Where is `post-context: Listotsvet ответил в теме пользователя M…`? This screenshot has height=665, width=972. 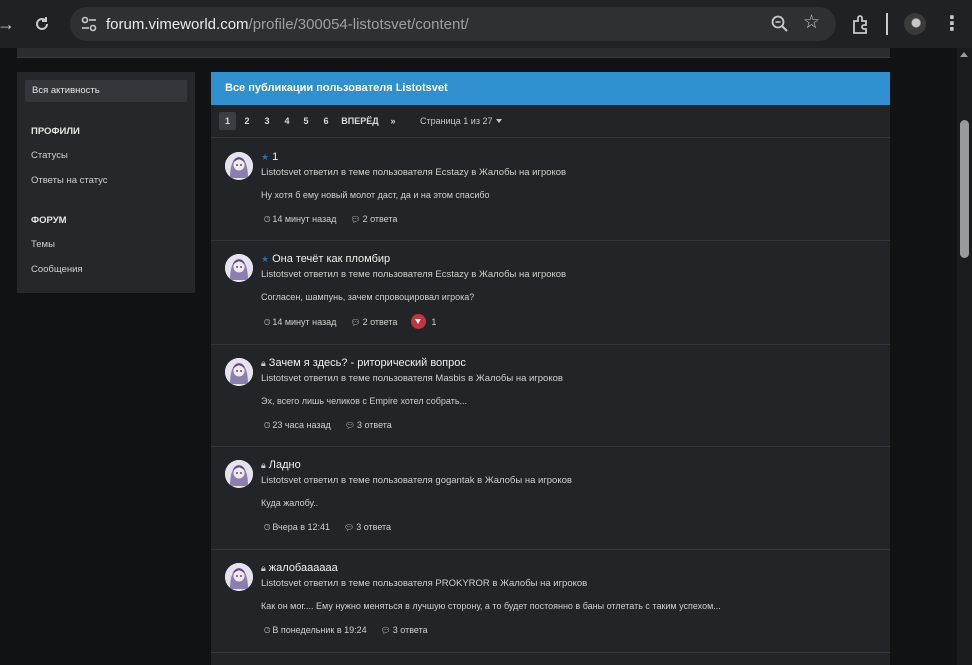
post-context: Listotsvet ответил в теме пользователя M… is located at coordinates (412, 378).